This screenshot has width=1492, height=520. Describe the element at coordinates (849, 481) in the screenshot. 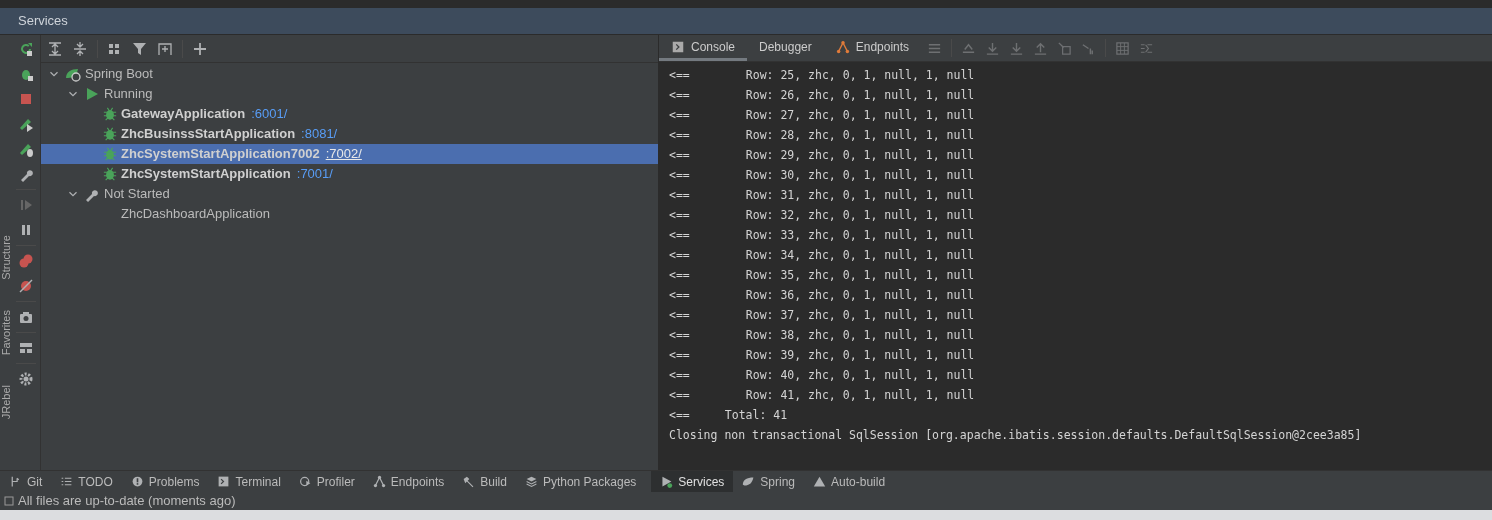

I see `tool-window-tab: Auto-build` at that location.